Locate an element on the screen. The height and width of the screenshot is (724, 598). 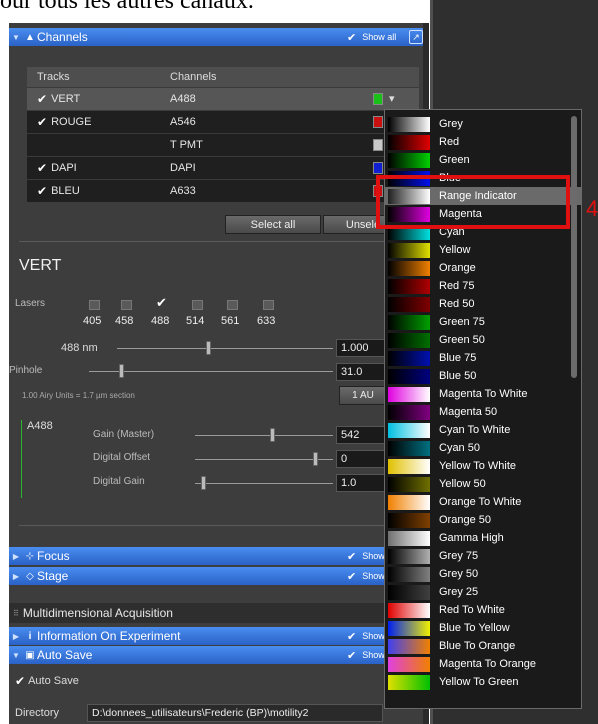
lut-menu-item: Red 75 is located at coordinates (483, 286).